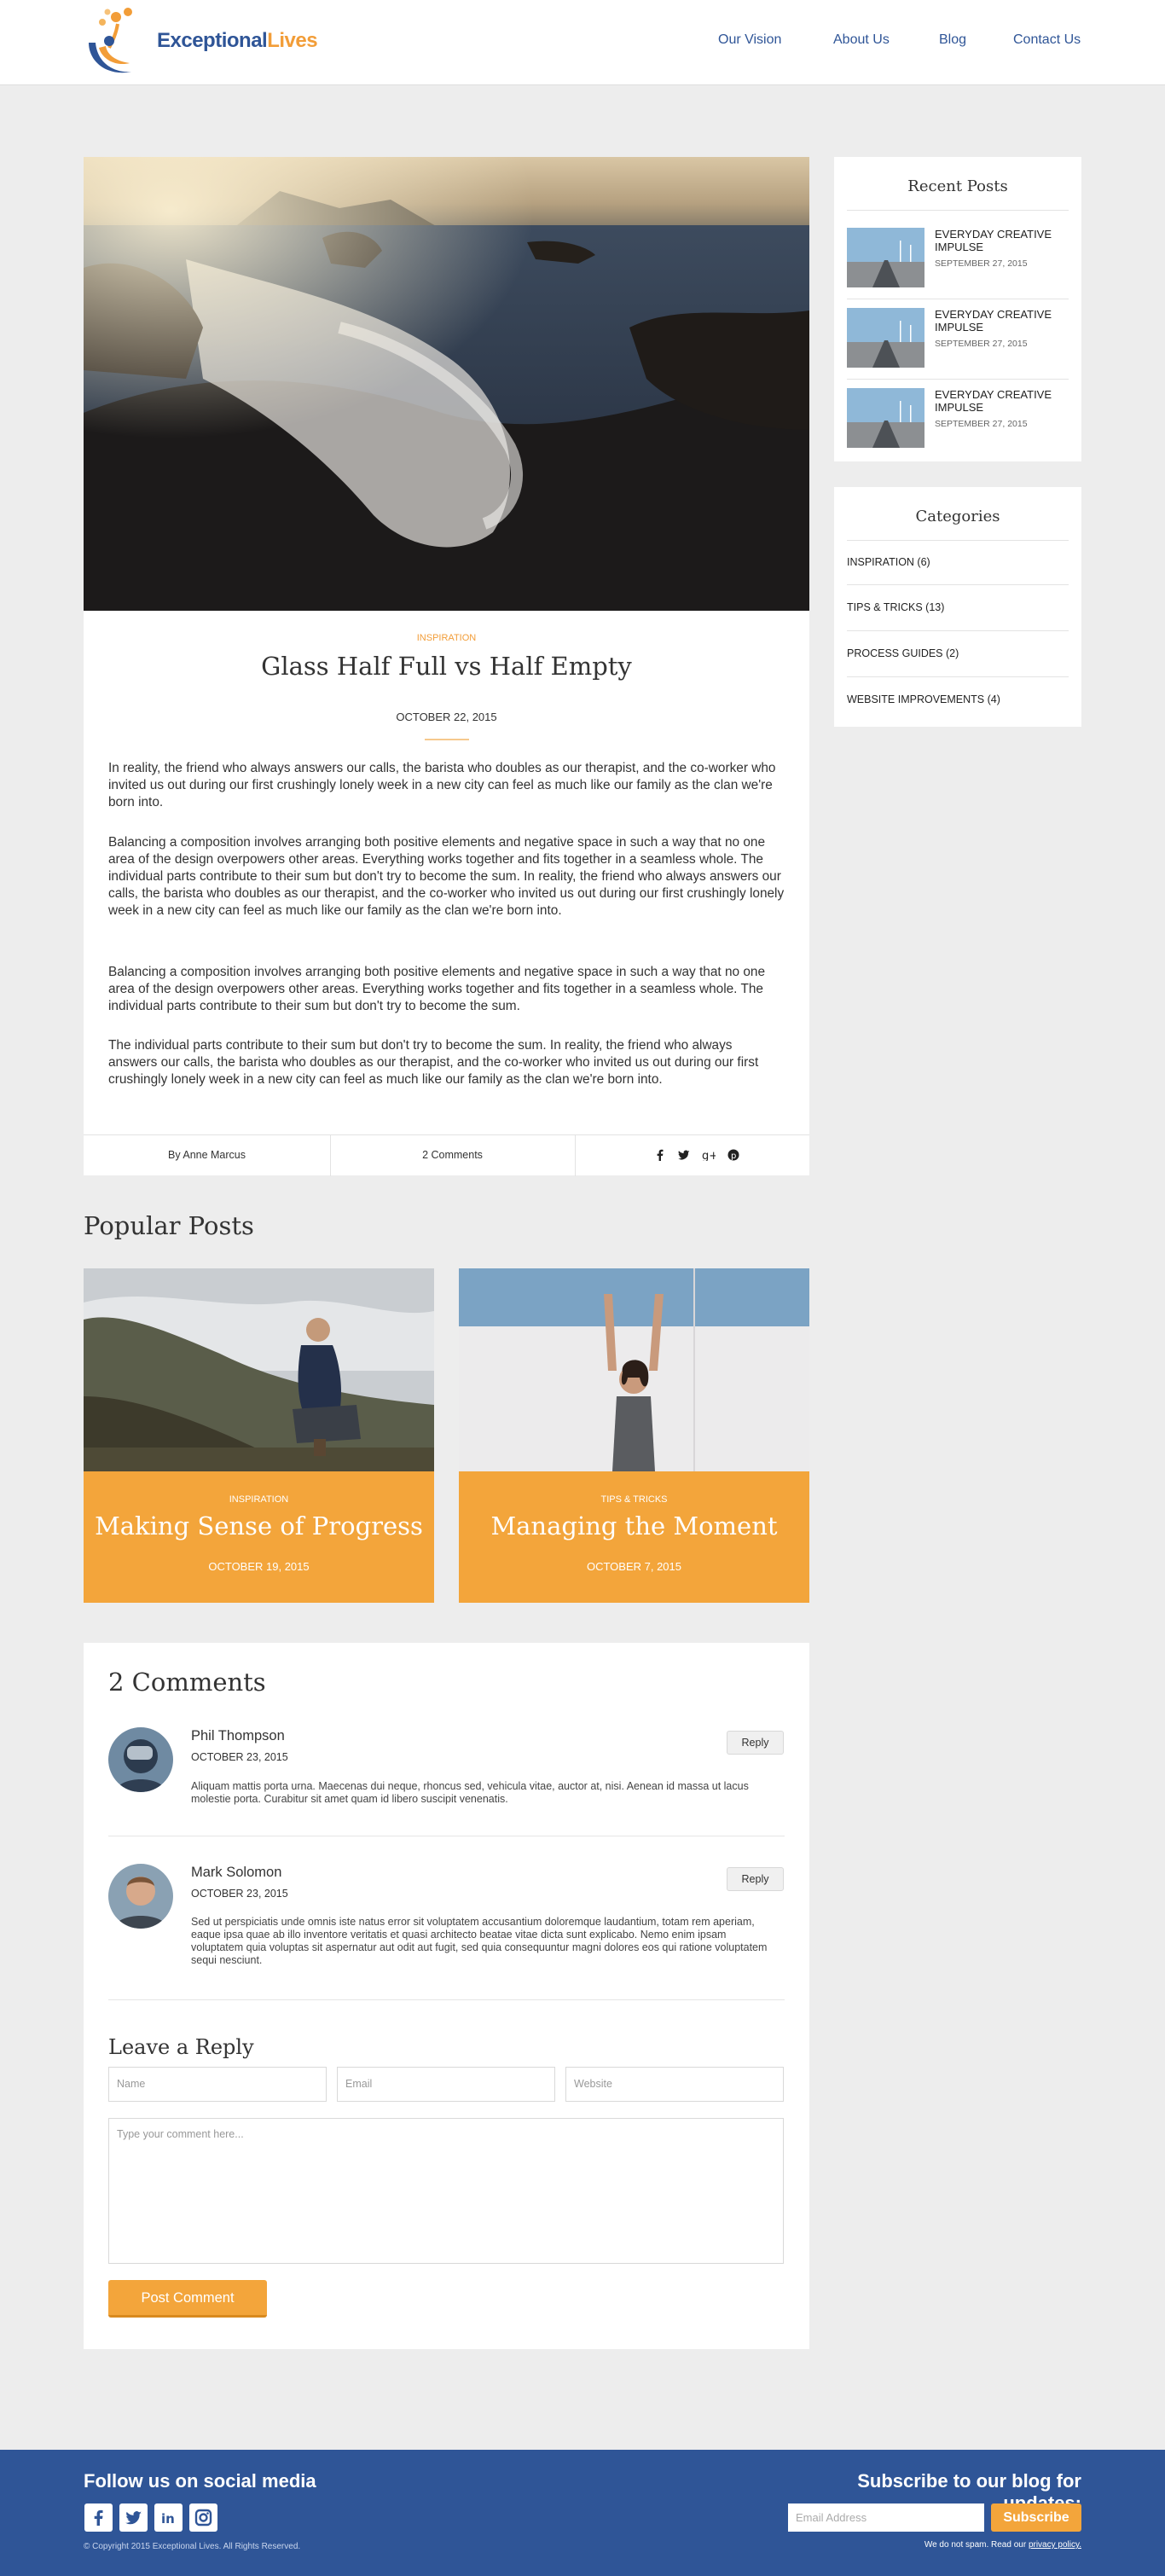 Image resolution: width=1165 pixels, height=2576 pixels. I want to click on google-plus-icon: g+, so click(709, 1155).